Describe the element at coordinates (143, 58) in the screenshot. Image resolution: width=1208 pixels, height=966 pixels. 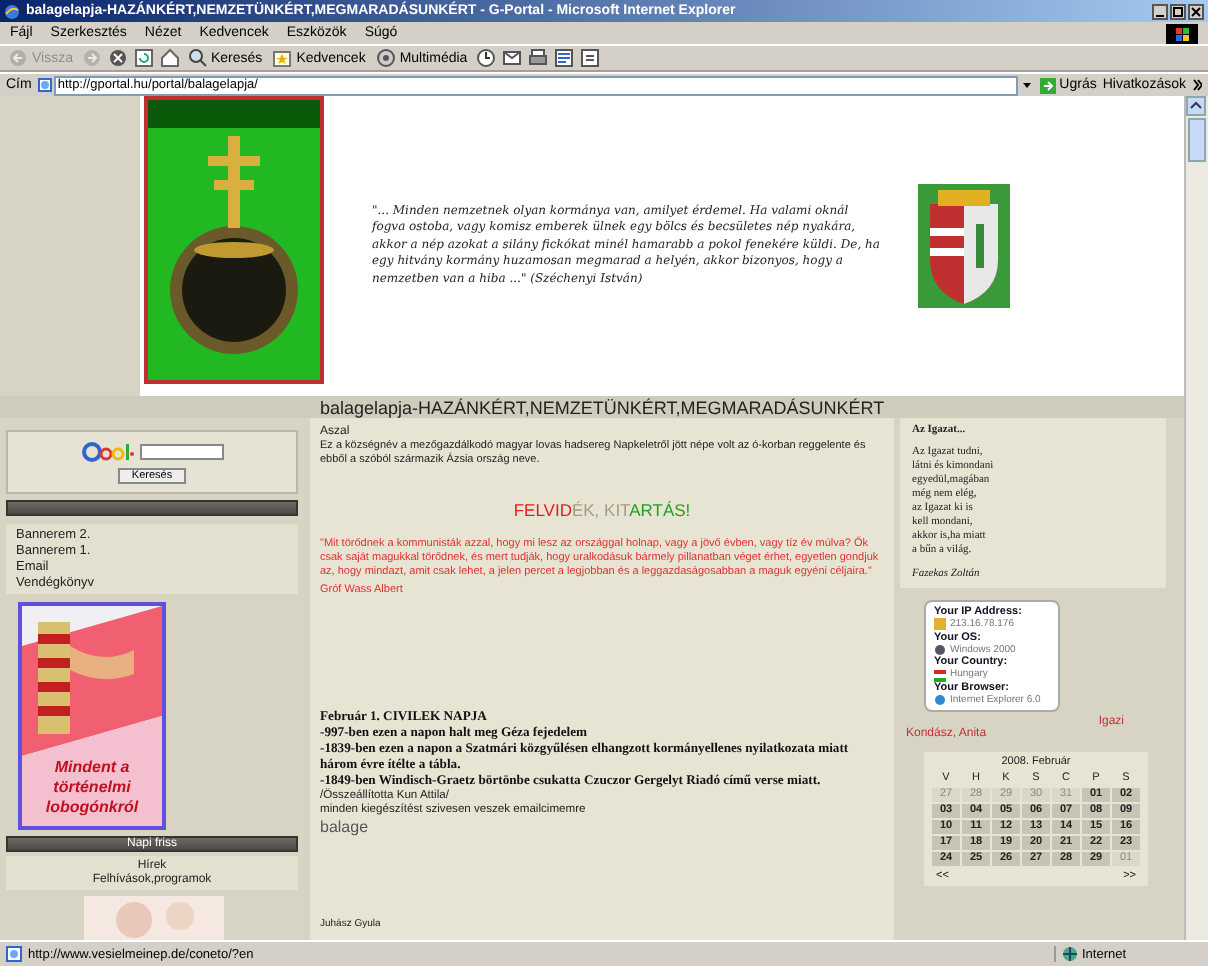
I see `refresh-icon` at that location.